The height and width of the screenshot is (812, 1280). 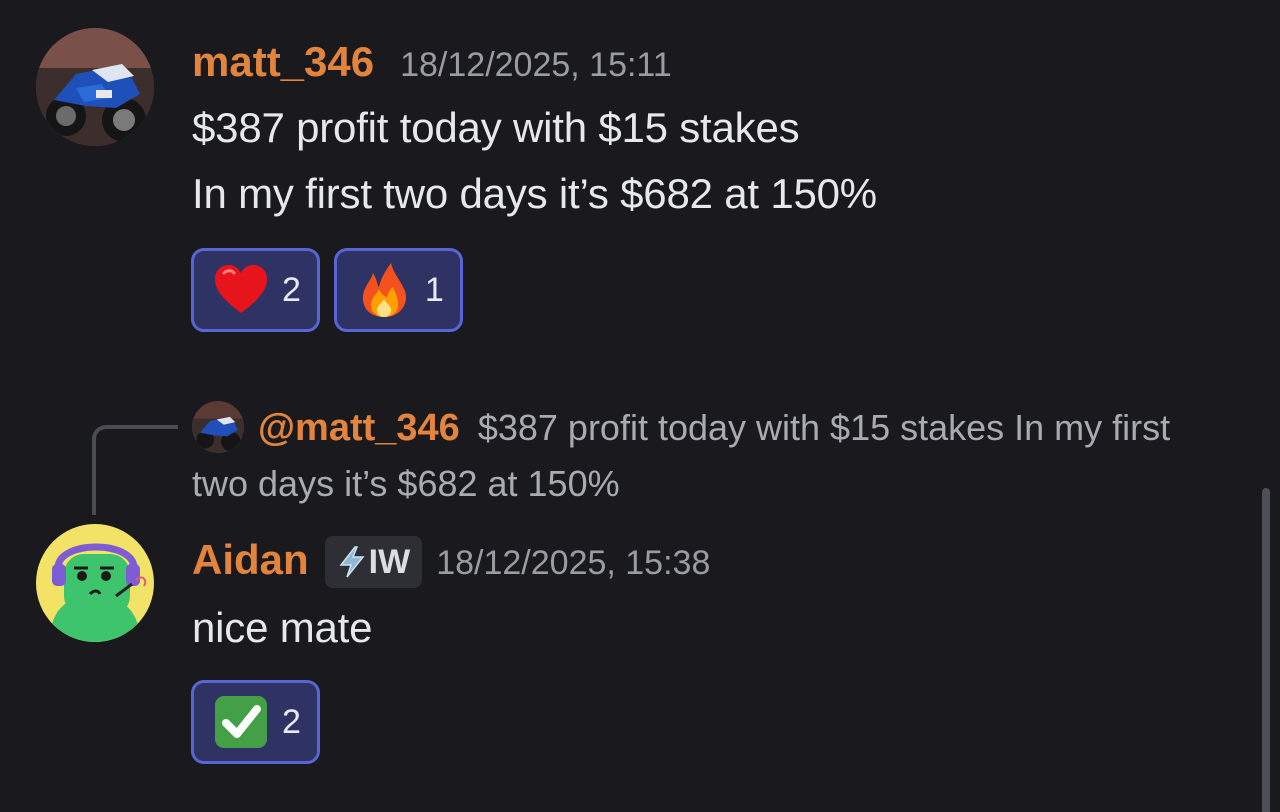 What do you see at coordinates (327, 290) in the screenshot?
I see `reaction-bar: 2 1` at bounding box center [327, 290].